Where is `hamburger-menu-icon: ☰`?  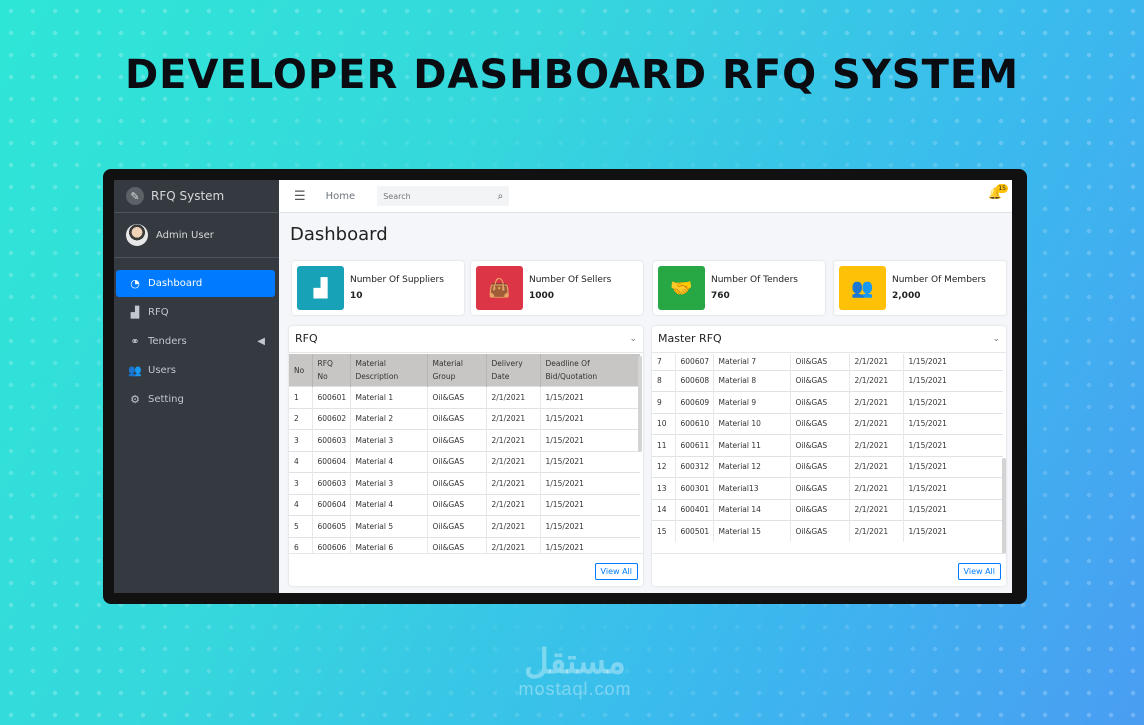
hamburger-menu-icon: ☰ is located at coordinates (300, 196).